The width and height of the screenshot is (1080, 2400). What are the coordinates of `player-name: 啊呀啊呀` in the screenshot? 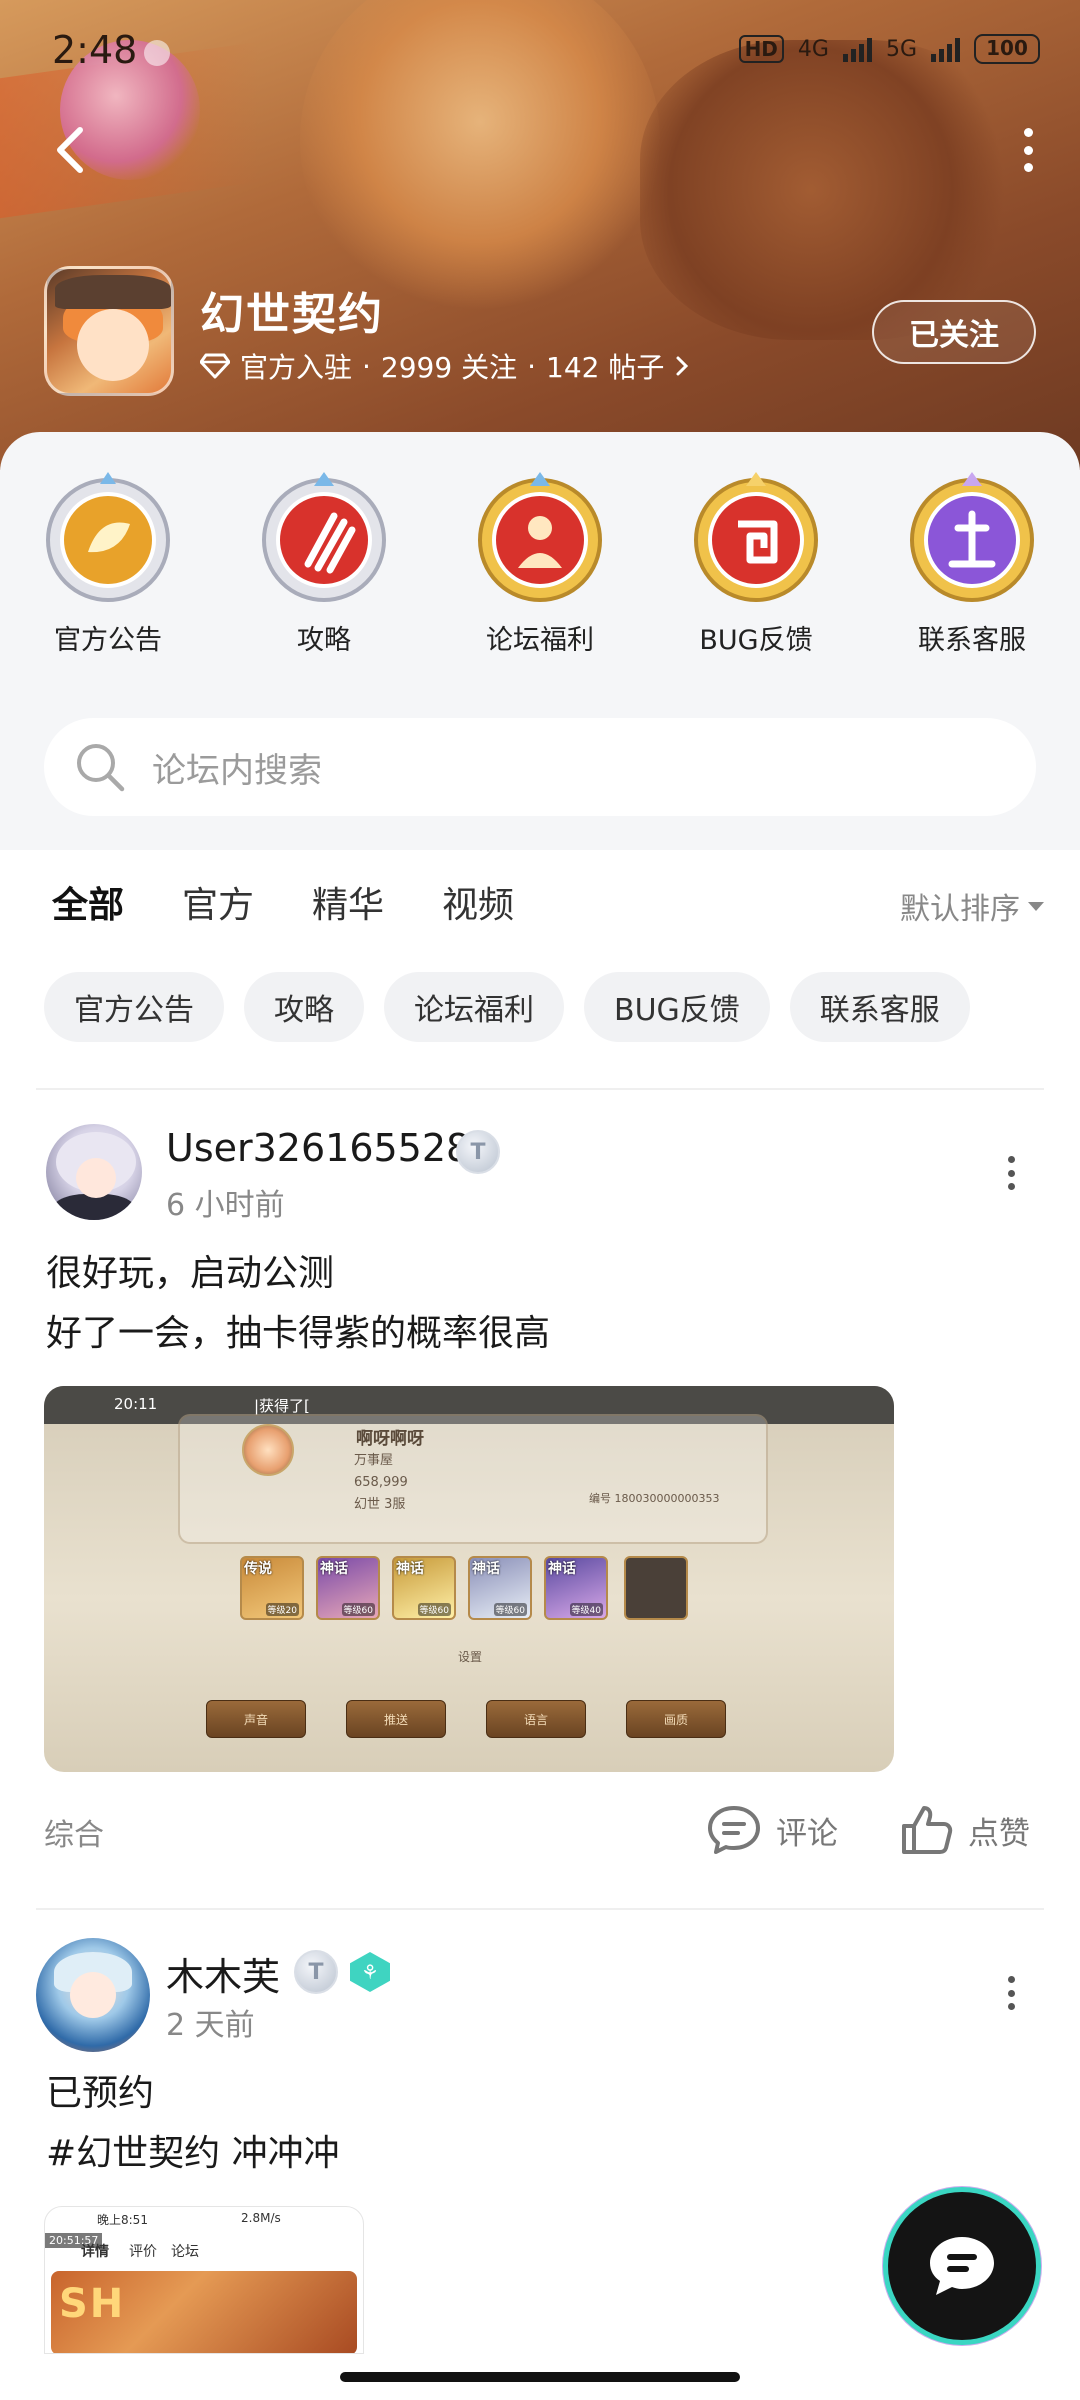 It's located at (390, 1439).